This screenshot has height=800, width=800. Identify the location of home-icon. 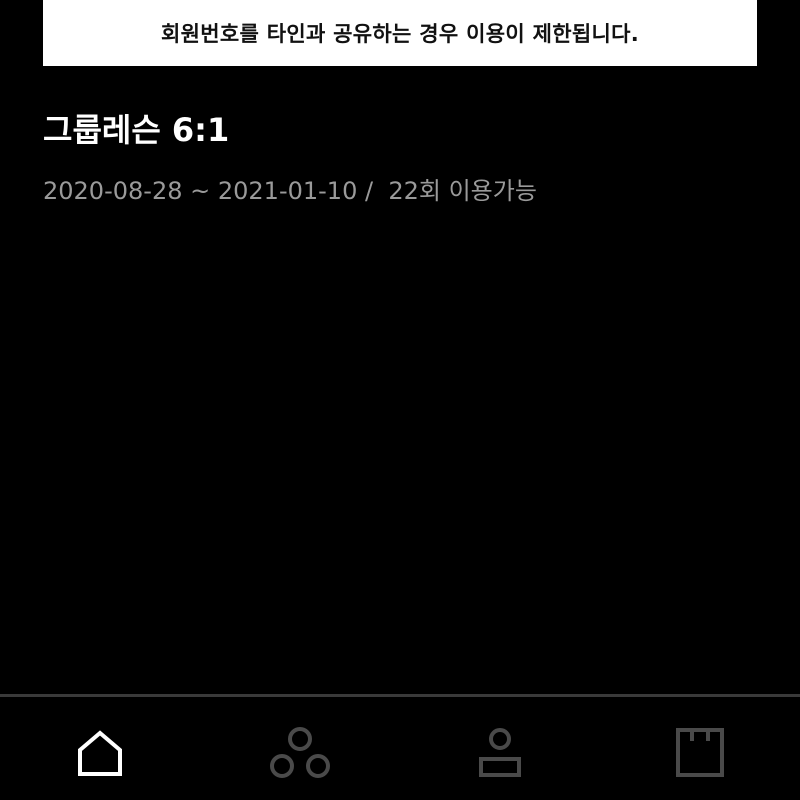
(100, 752).